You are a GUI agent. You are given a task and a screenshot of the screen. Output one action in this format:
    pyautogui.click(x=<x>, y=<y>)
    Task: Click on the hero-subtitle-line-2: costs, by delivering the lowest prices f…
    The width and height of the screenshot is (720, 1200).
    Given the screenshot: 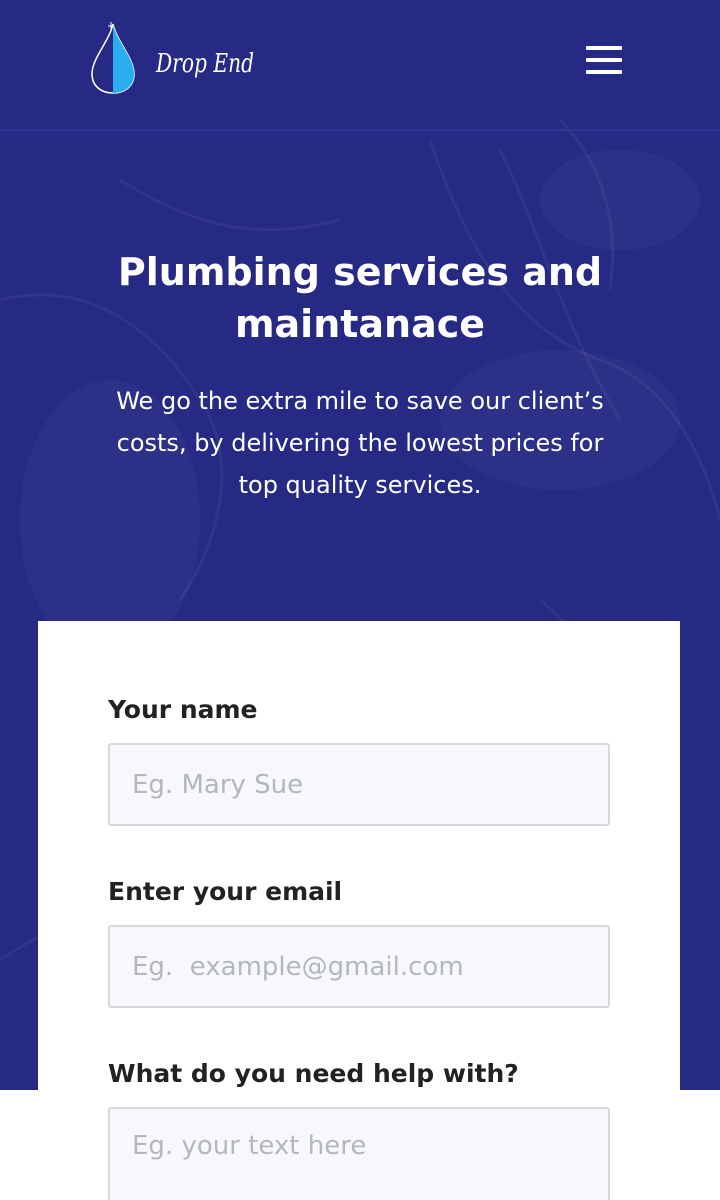 What is the action you would take?
    pyautogui.click(x=360, y=443)
    